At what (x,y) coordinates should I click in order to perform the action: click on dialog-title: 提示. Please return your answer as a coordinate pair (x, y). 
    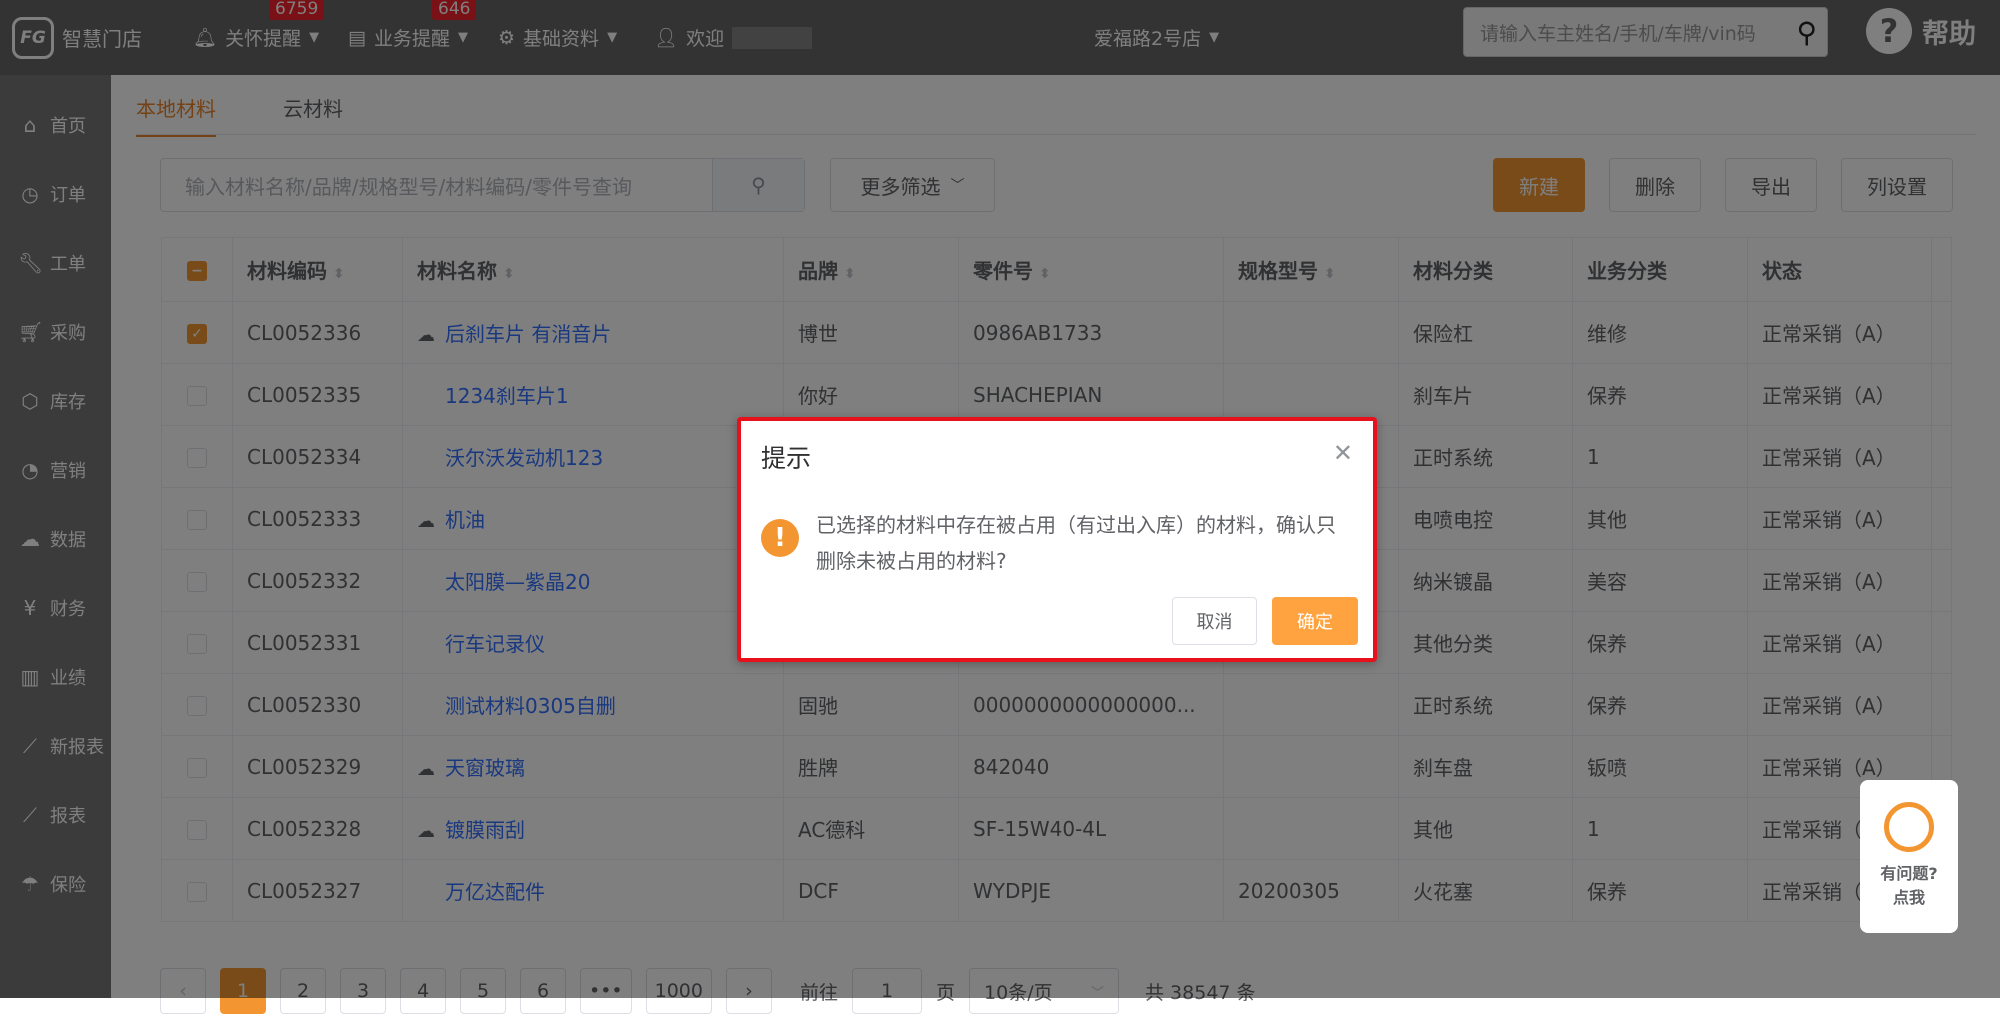
    Looking at the image, I should click on (786, 458).